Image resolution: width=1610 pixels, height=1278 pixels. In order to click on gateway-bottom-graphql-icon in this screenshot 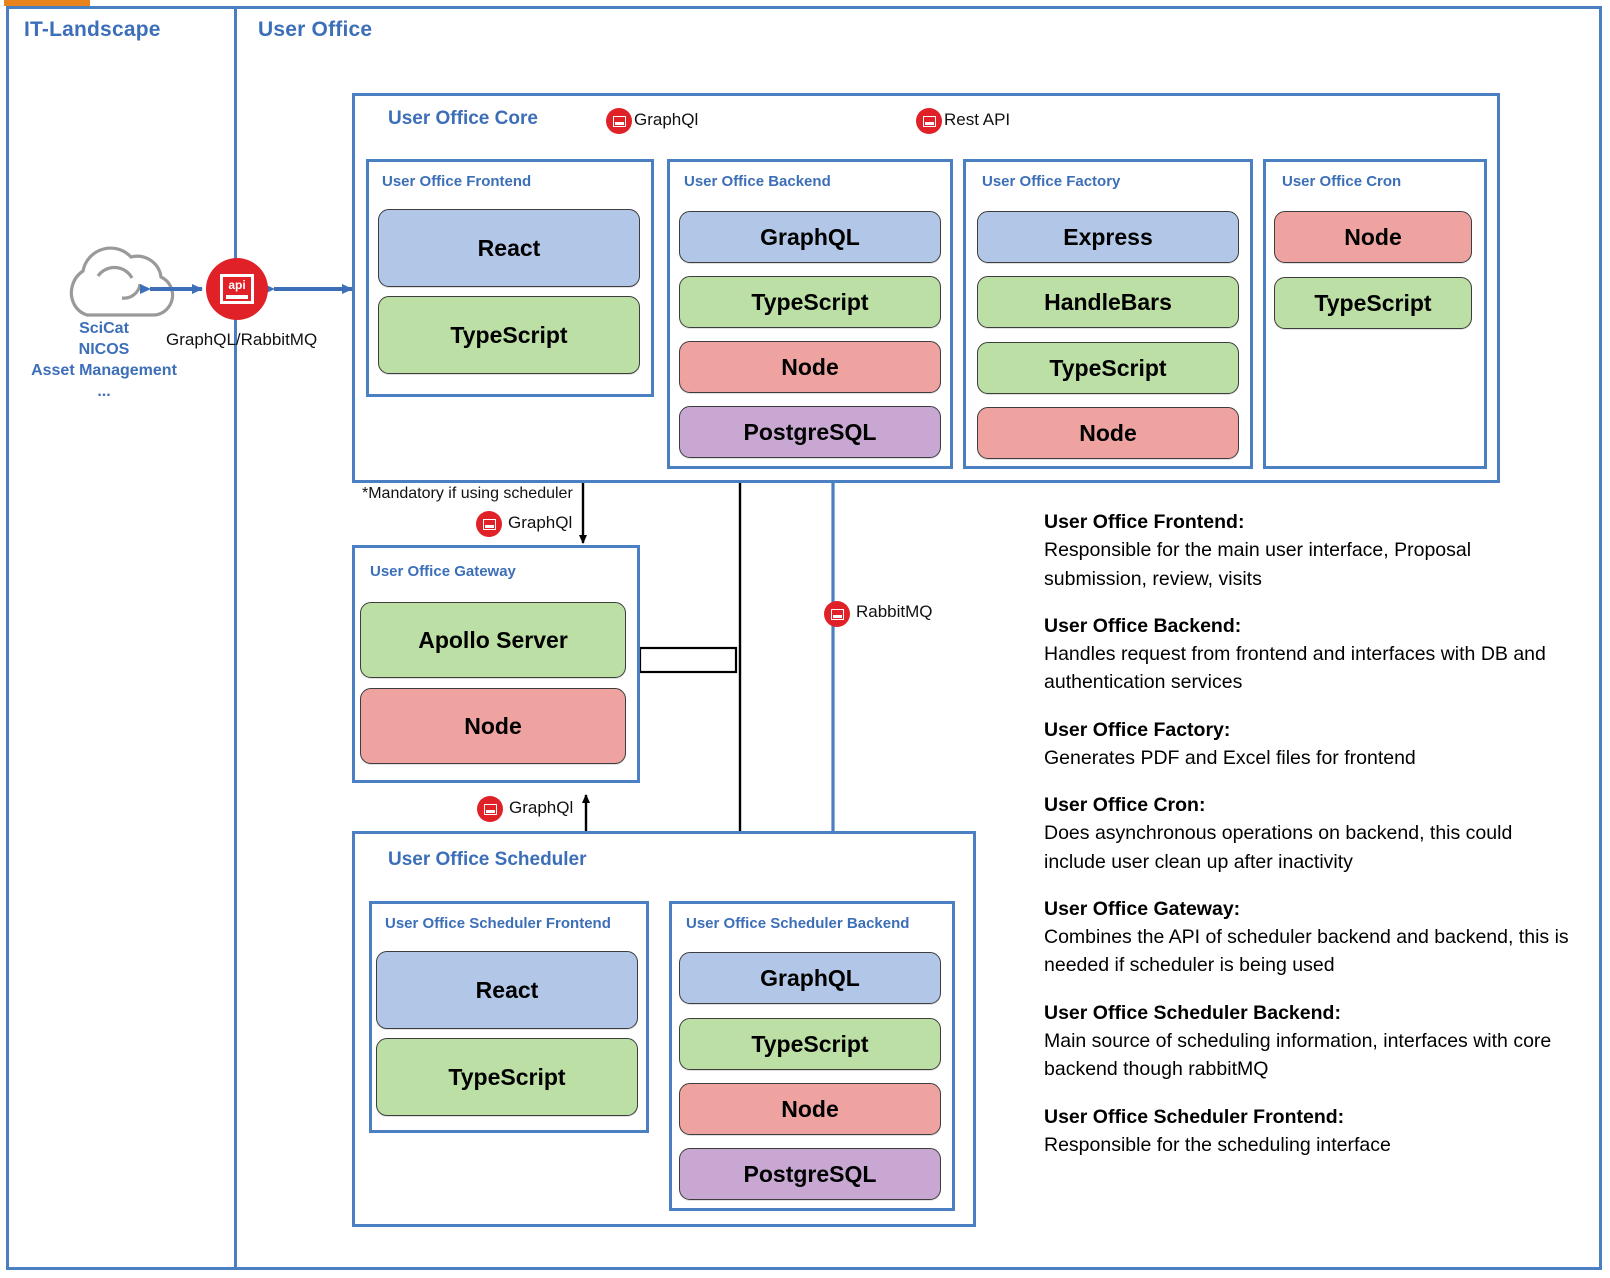, I will do `click(490, 809)`.